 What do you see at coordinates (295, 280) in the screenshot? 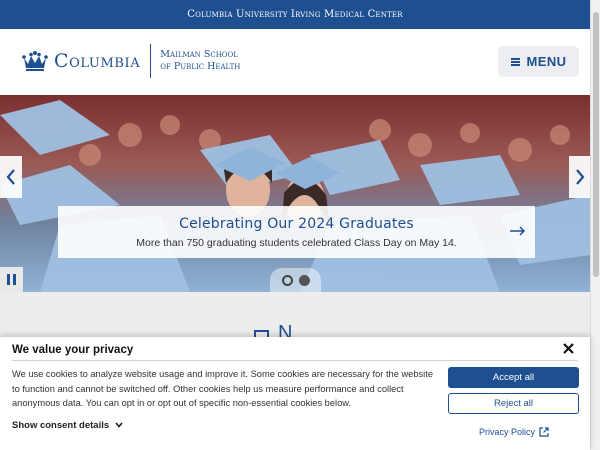
I see `carousel-indicators` at bounding box center [295, 280].